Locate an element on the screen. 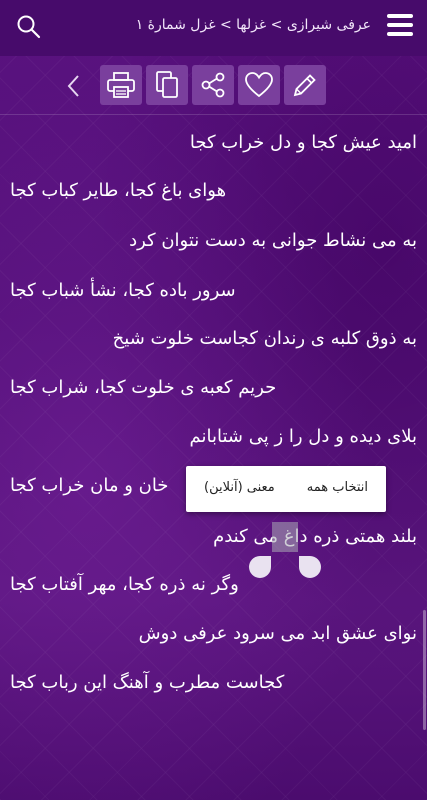 This screenshot has width=427, height=800. verse: کجاست مطرب و آهنگ این رباب کجا is located at coordinates (147, 683).